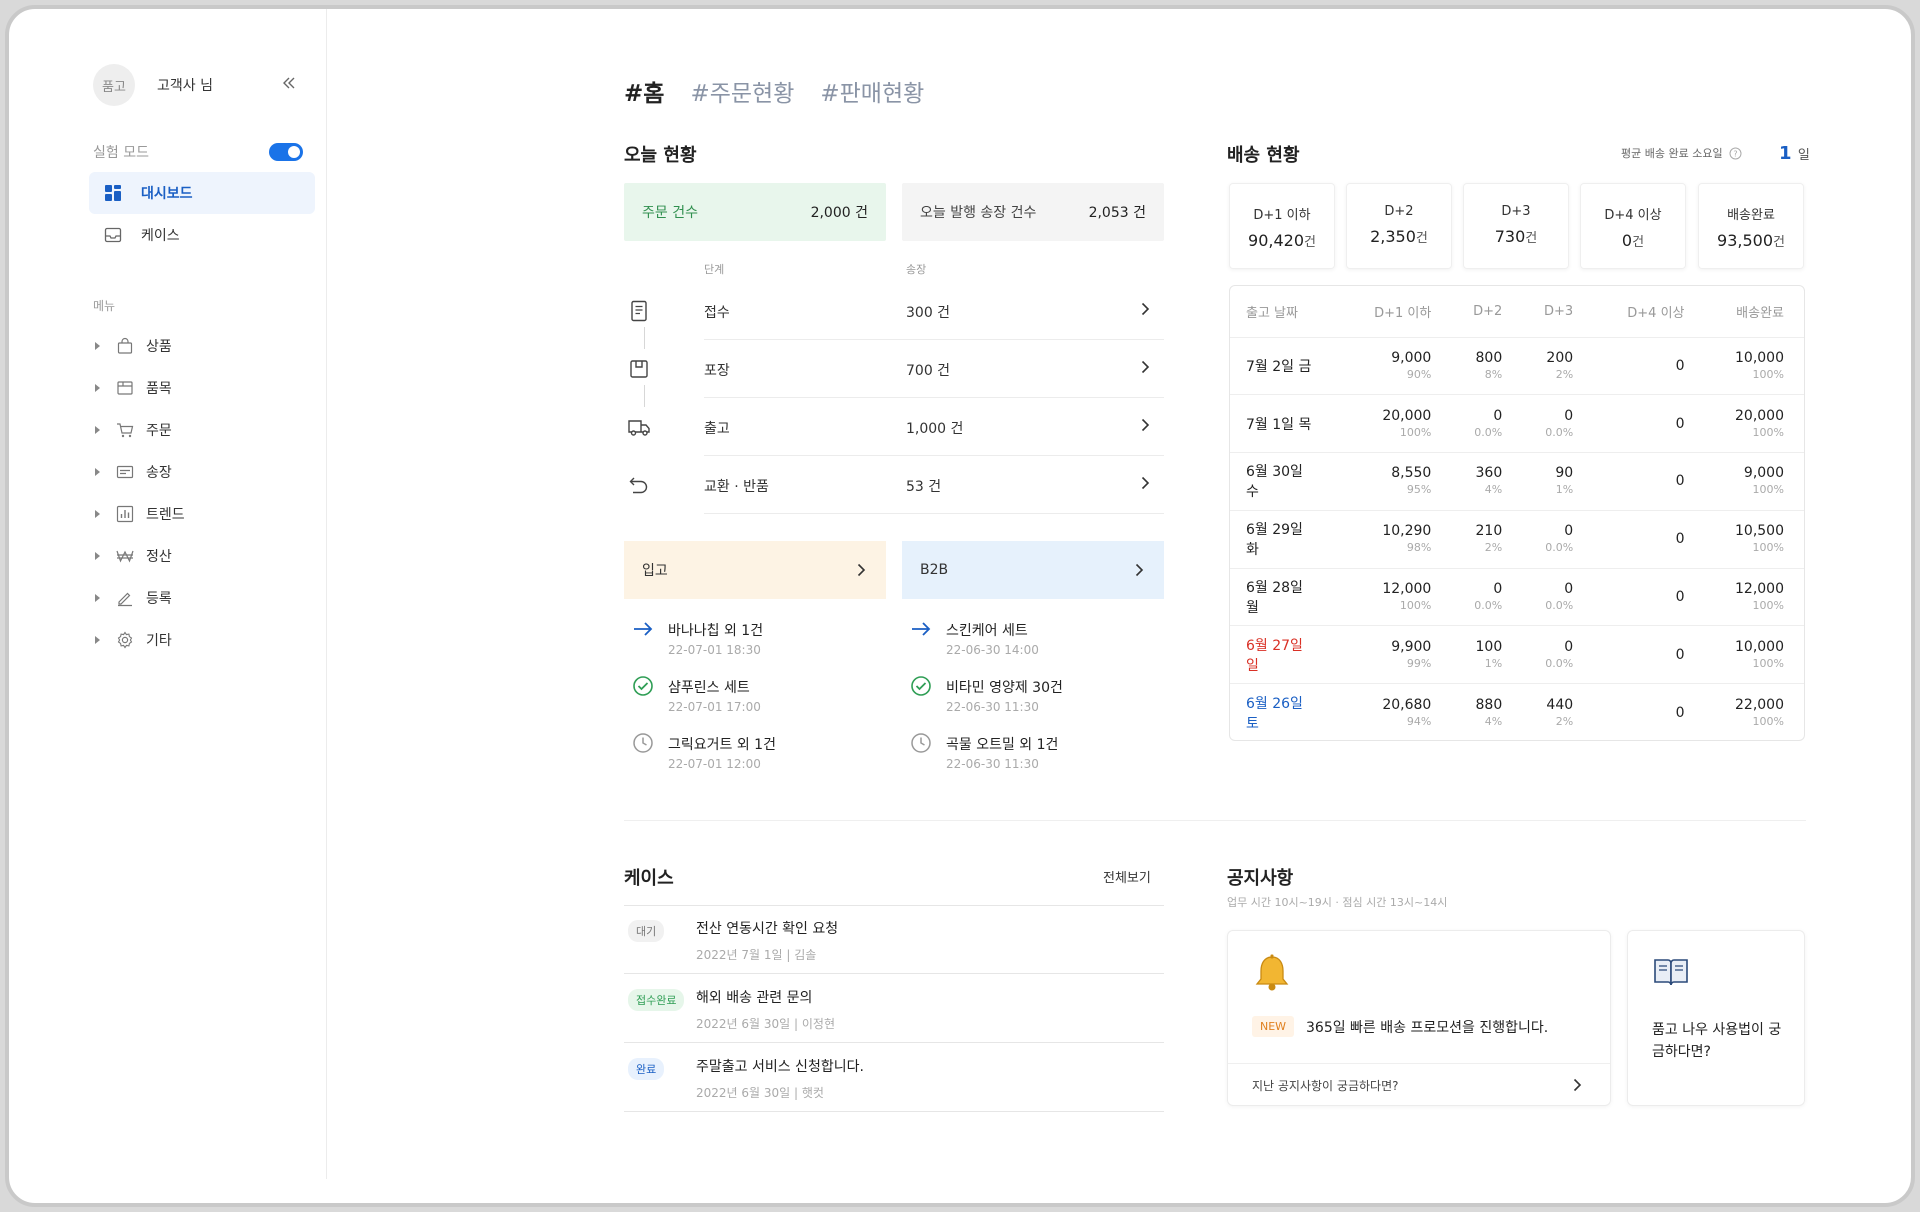  What do you see at coordinates (286, 152) in the screenshot?
I see `test-mode-toggle` at bounding box center [286, 152].